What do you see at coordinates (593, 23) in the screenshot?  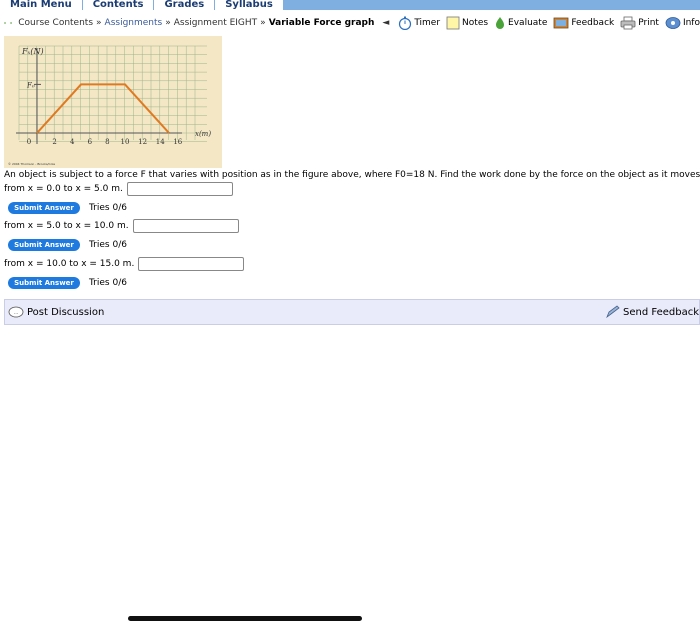 I see `feedback-label: Feedback` at bounding box center [593, 23].